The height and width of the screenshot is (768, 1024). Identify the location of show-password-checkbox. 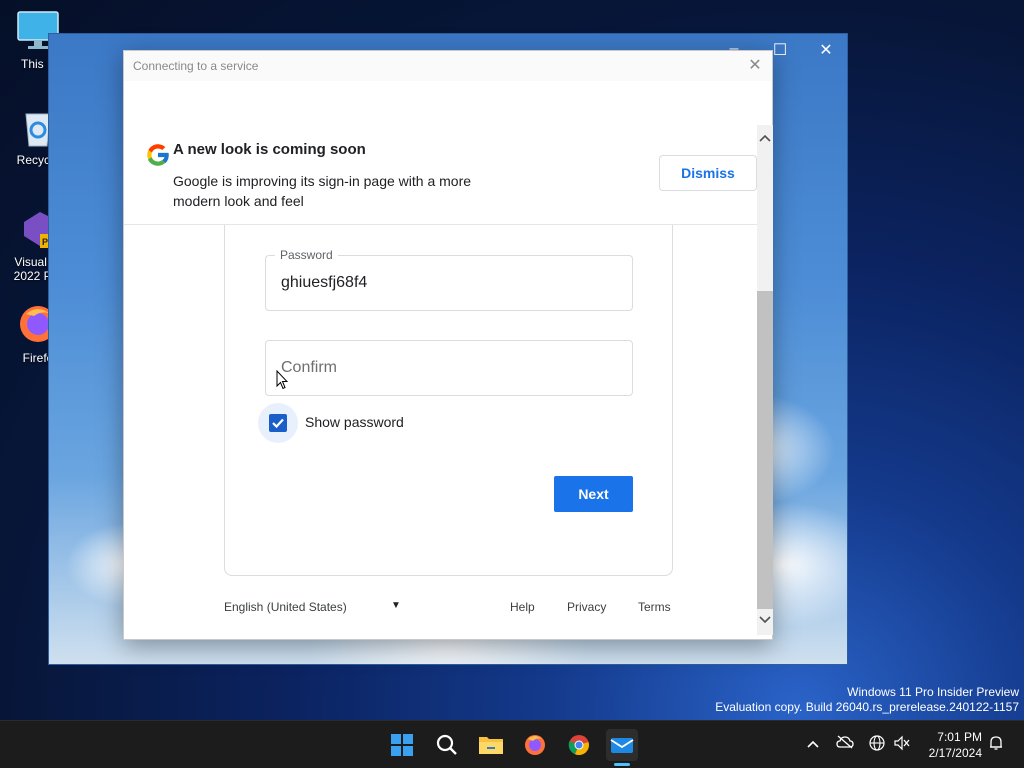
(278, 423).